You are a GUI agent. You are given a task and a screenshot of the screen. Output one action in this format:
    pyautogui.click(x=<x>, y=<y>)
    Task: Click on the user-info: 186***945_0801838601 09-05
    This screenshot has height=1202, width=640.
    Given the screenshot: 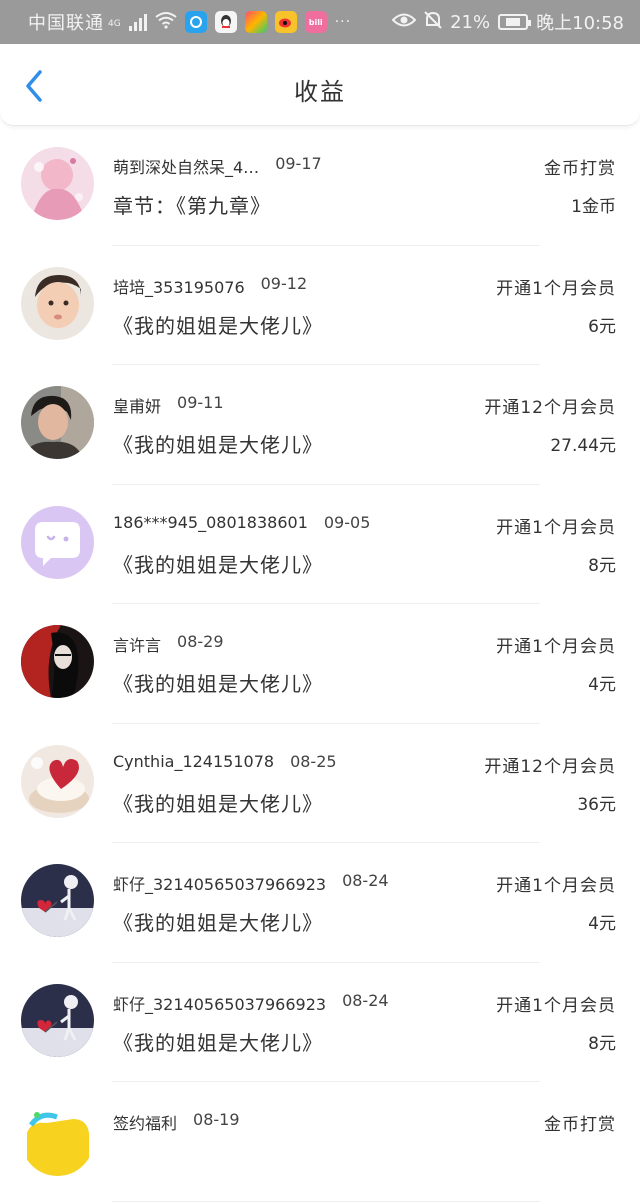 What is the action you would take?
    pyautogui.click(x=241, y=522)
    